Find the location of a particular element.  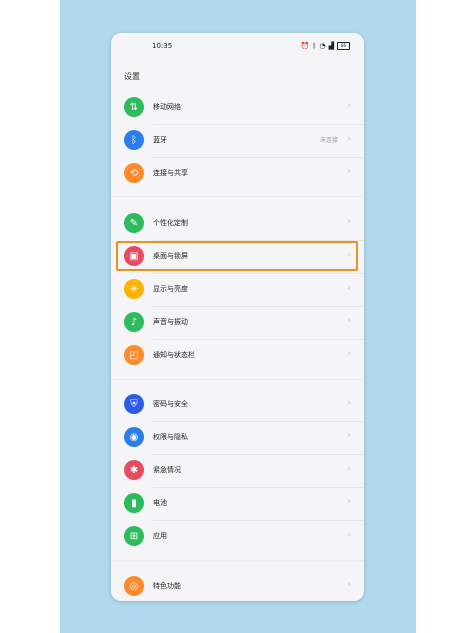

apps-icon: ⊞ is located at coordinates (134, 536).